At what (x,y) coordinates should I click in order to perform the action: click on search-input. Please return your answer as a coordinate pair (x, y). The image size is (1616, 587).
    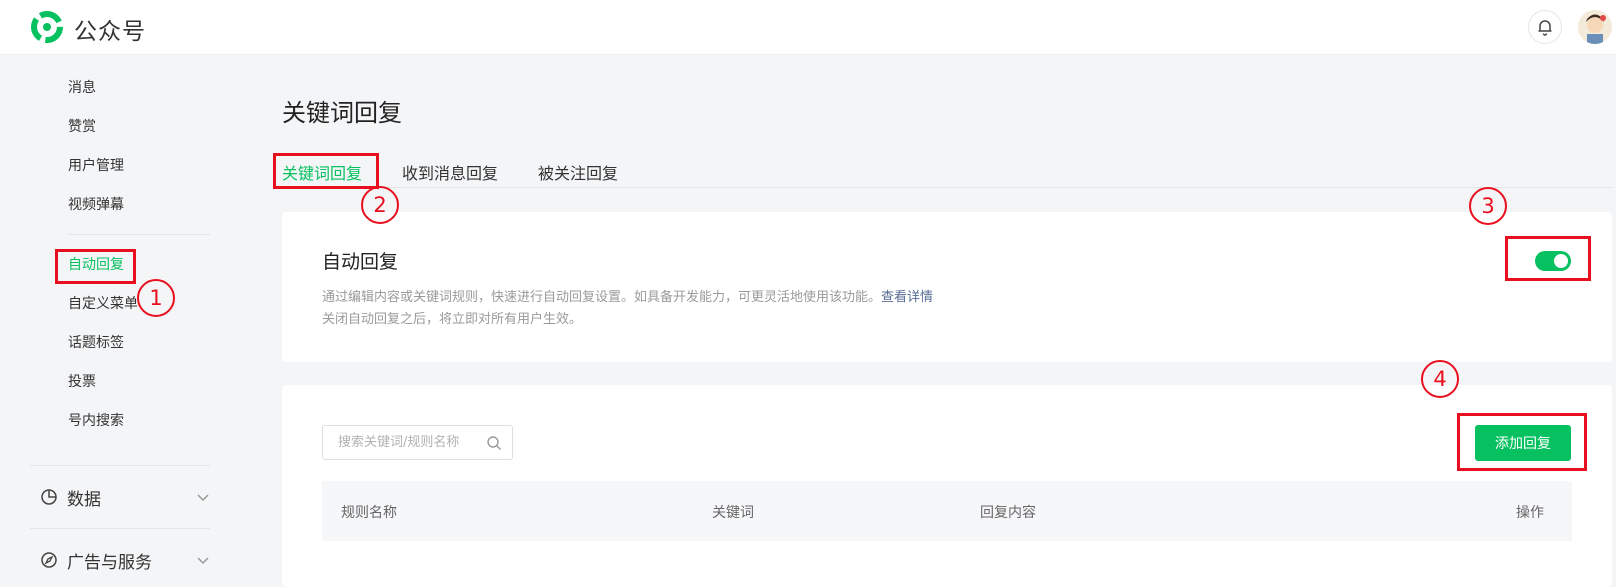
    Looking at the image, I should click on (405, 442).